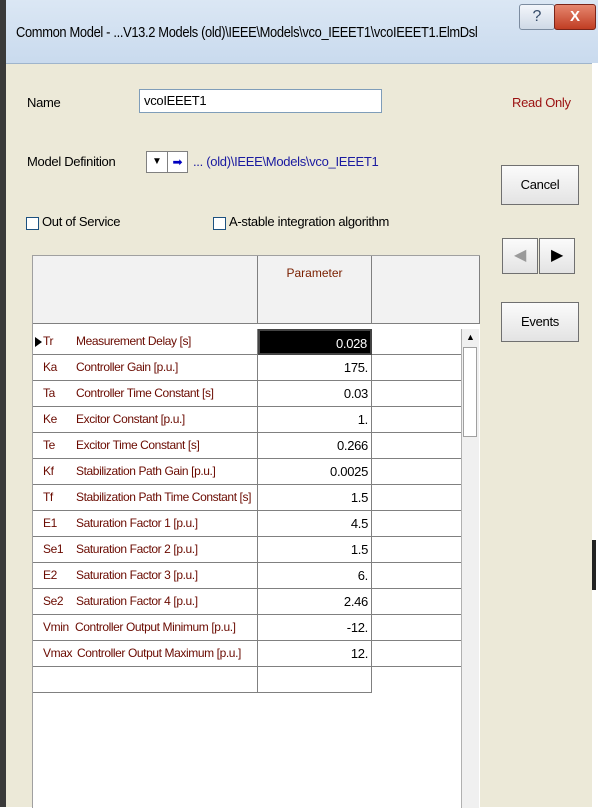  Describe the element at coordinates (127, 367) in the screenshot. I see `param-description: Controller Gain [p.u.]` at that location.